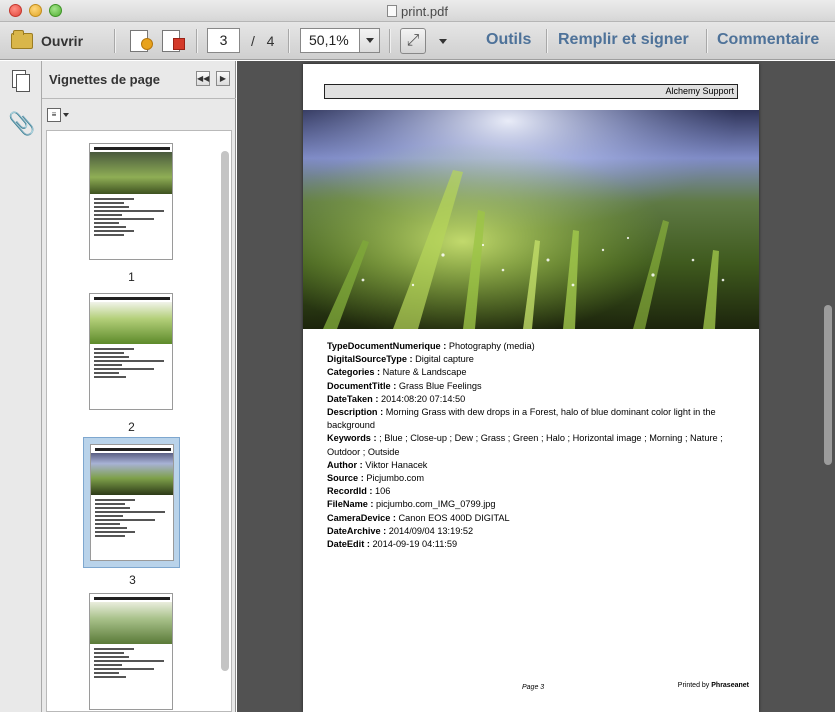  I want to click on zoom-select: 50,1%, so click(340, 40).